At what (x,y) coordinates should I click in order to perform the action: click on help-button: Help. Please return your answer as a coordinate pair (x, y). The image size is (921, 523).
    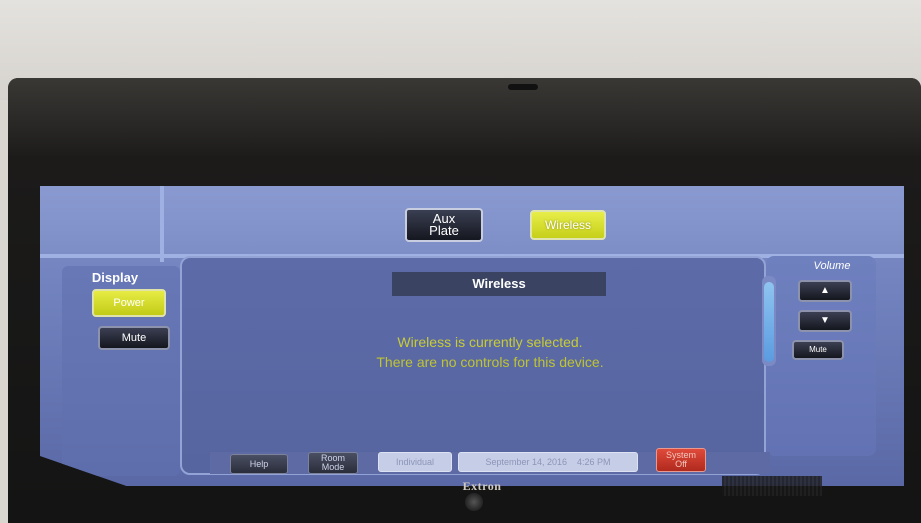
    Looking at the image, I should click on (259, 464).